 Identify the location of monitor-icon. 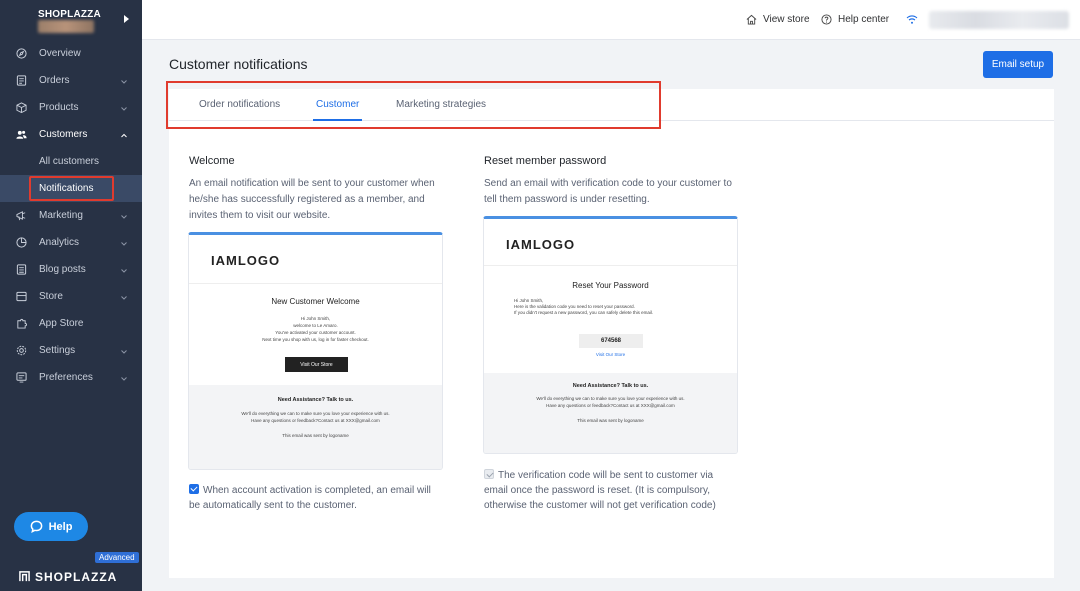
(21, 377).